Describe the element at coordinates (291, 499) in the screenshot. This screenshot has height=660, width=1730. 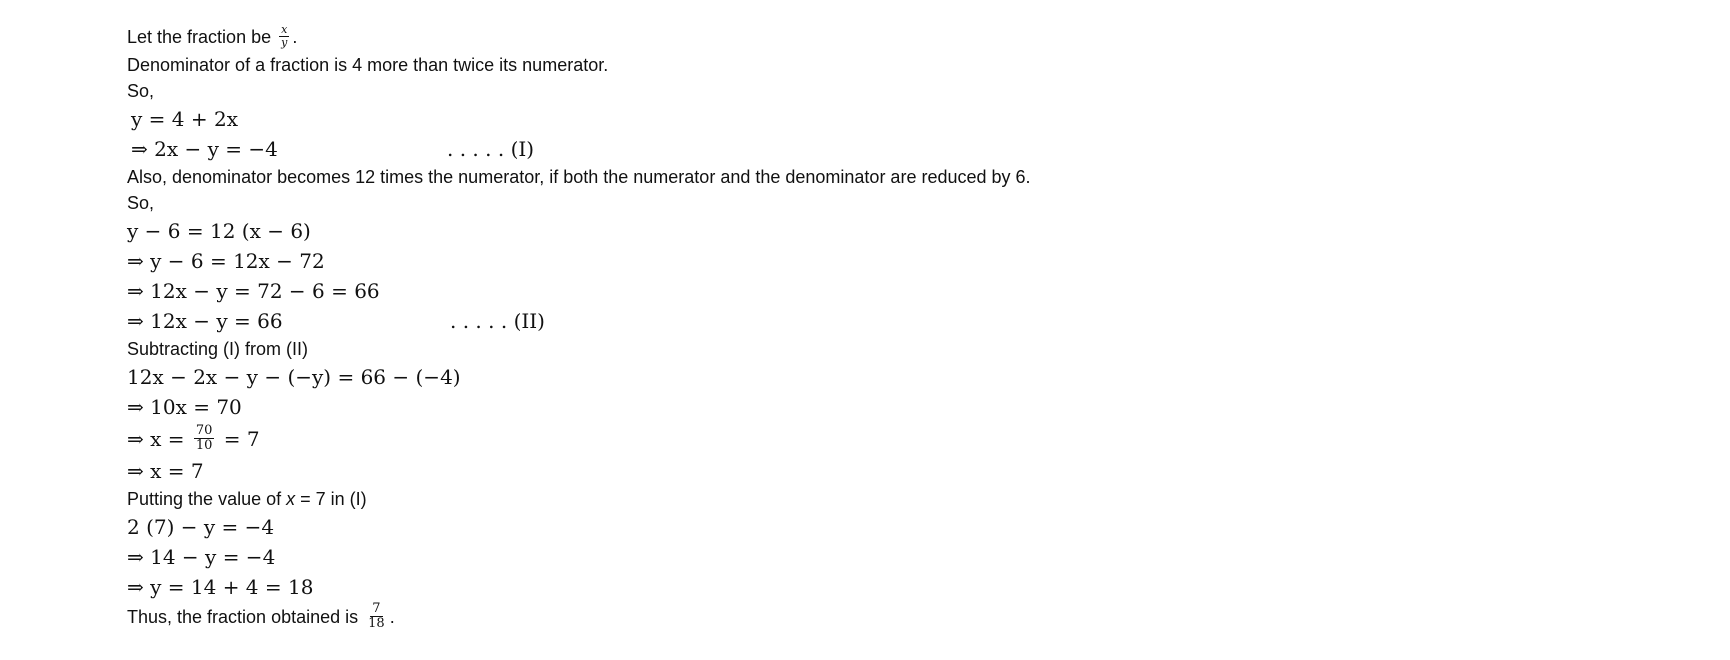
I see `putting-variable: x` at that location.